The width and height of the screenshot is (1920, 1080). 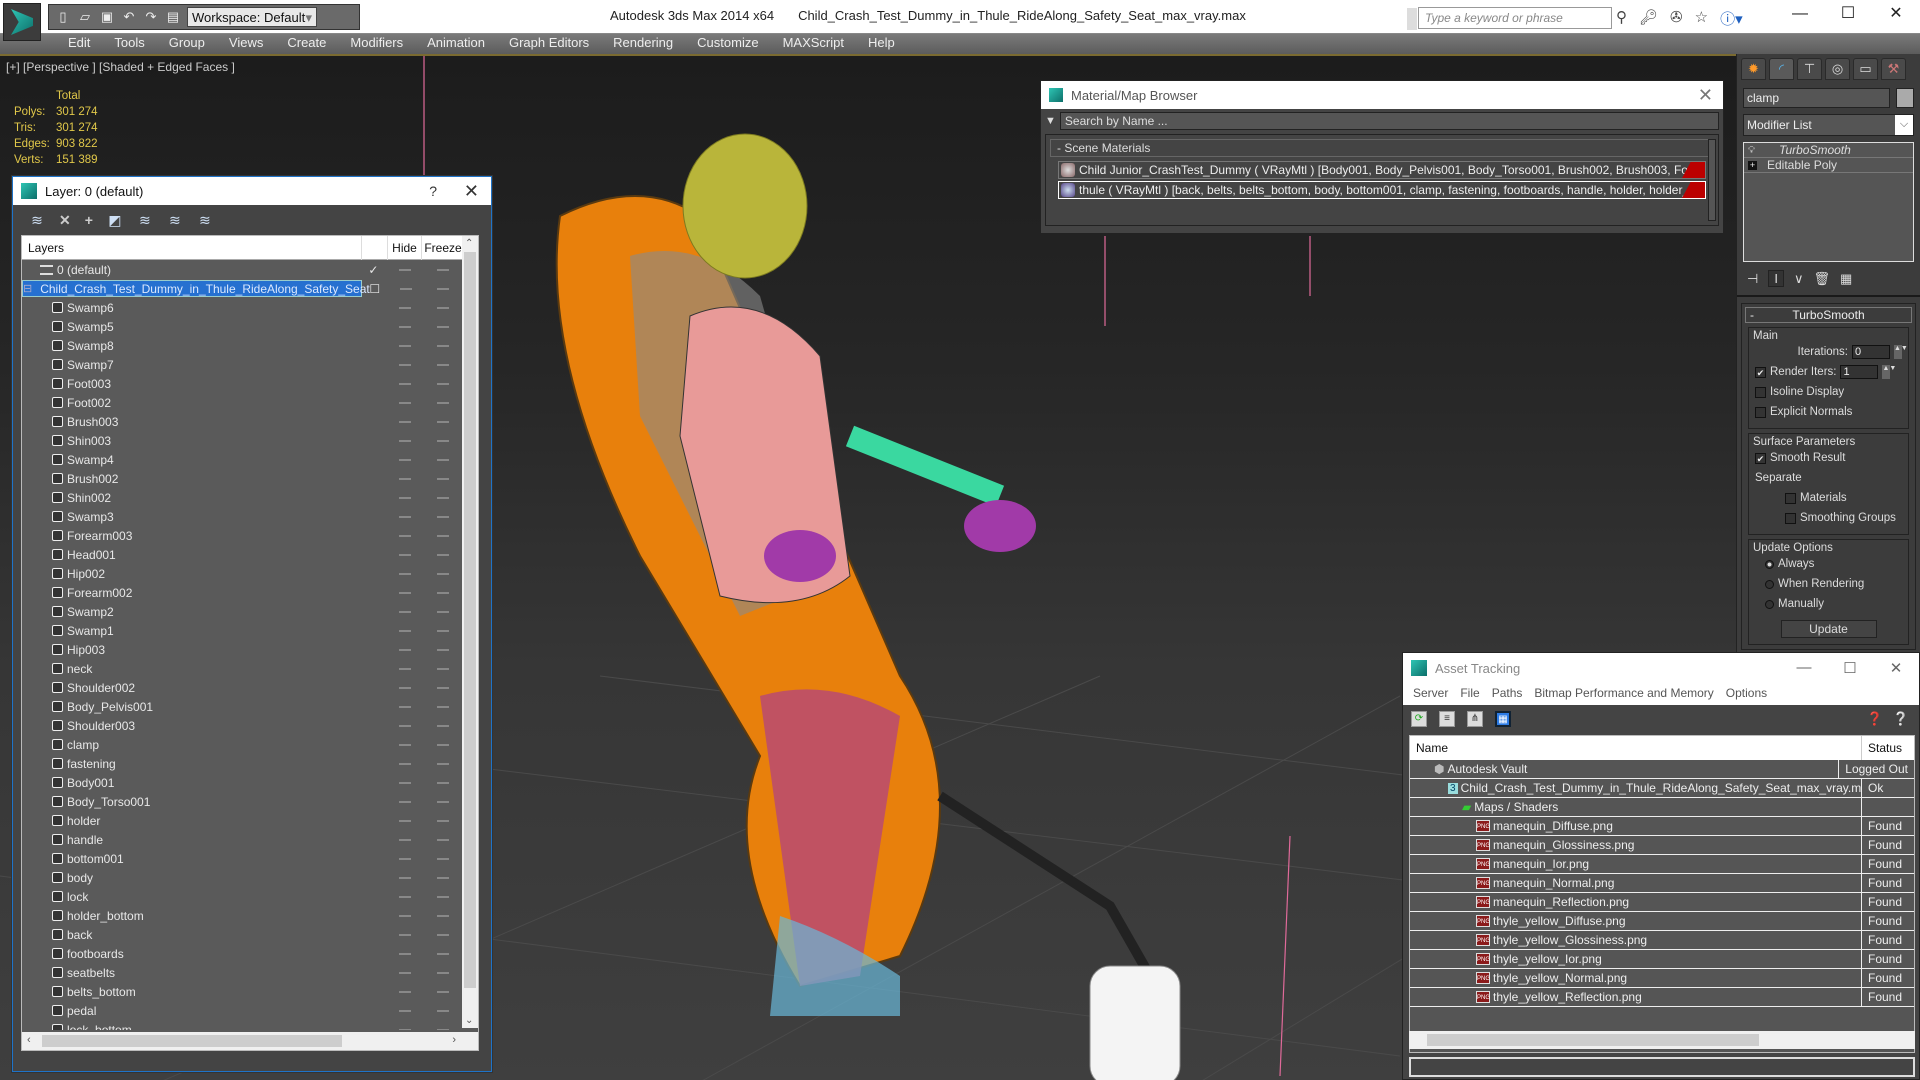 What do you see at coordinates (1662, 978) in the screenshot?
I see `asset-row: PNG thyle_yellow_Normal.png Found` at bounding box center [1662, 978].